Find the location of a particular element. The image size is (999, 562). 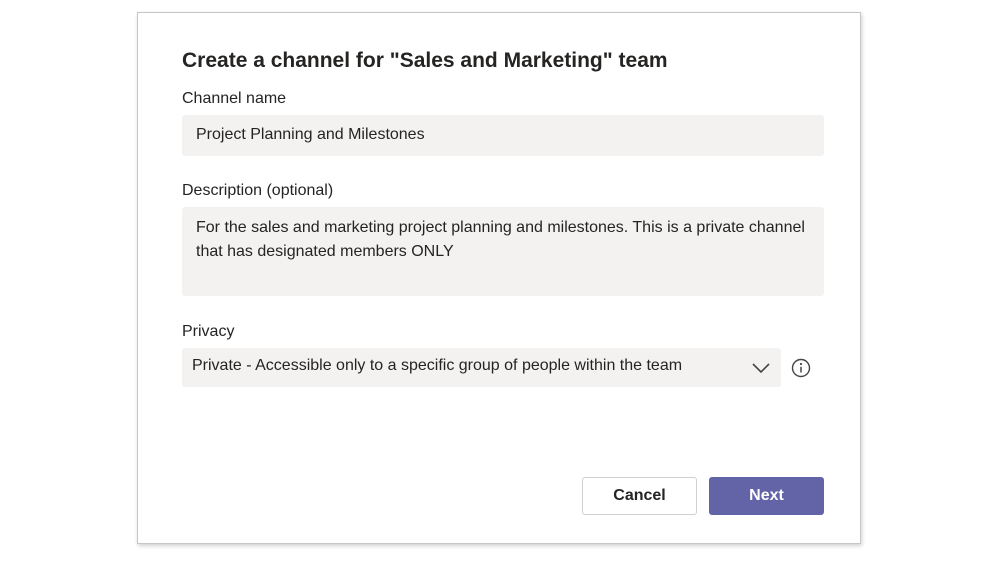

info-icon is located at coordinates (801, 368).